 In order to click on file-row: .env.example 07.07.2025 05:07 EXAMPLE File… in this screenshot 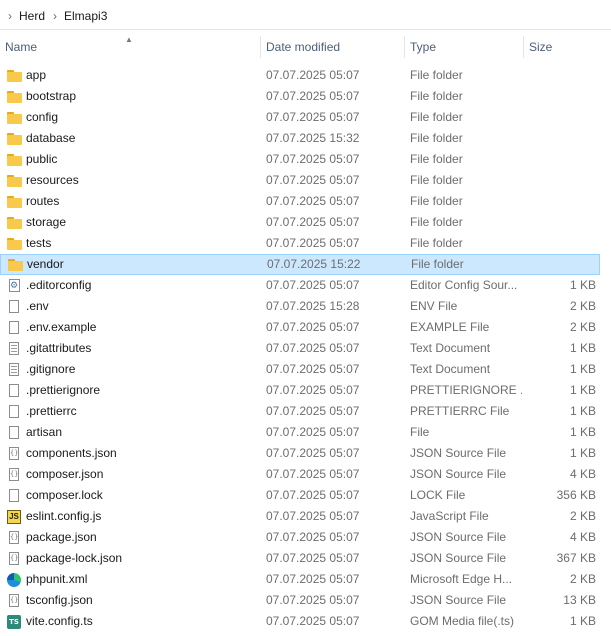, I will do `click(300, 327)`.